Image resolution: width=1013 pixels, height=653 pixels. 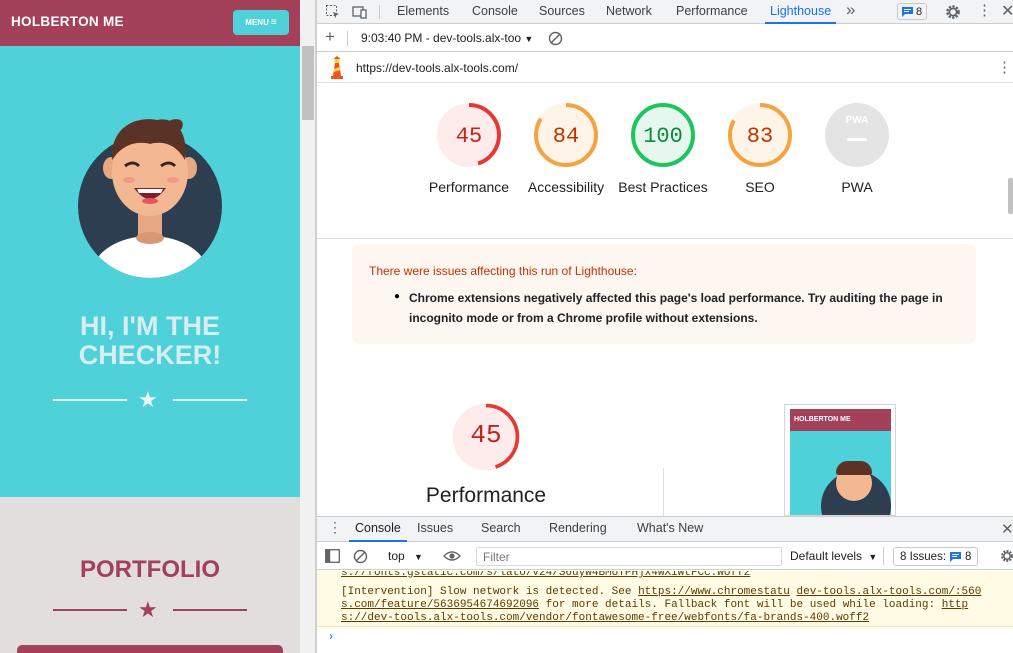 What do you see at coordinates (332, 556) in the screenshot?
I see `sidebar-toggle-icon` at bounding box center [332, 556].